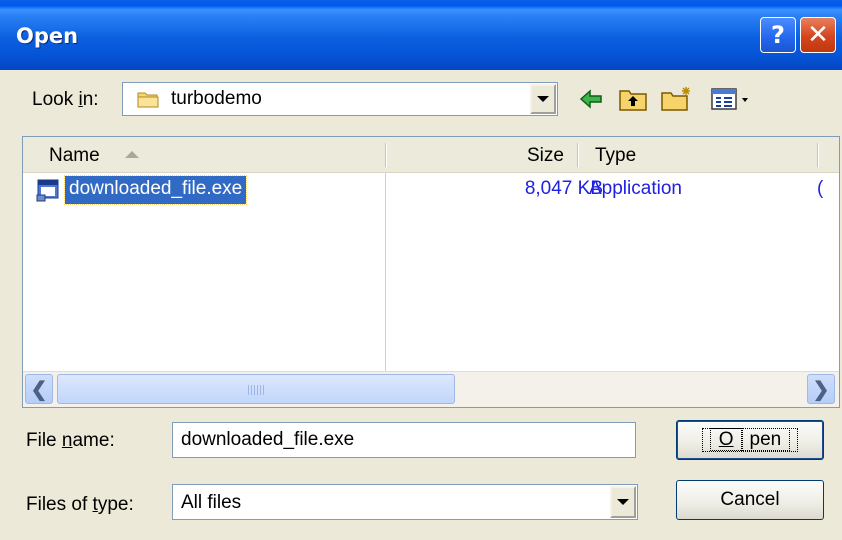 This screenshot has width=842, height=540. Describe the element at coordinates (635, 188) in the screenshot. I see `file-type-cell: Application` at that location.